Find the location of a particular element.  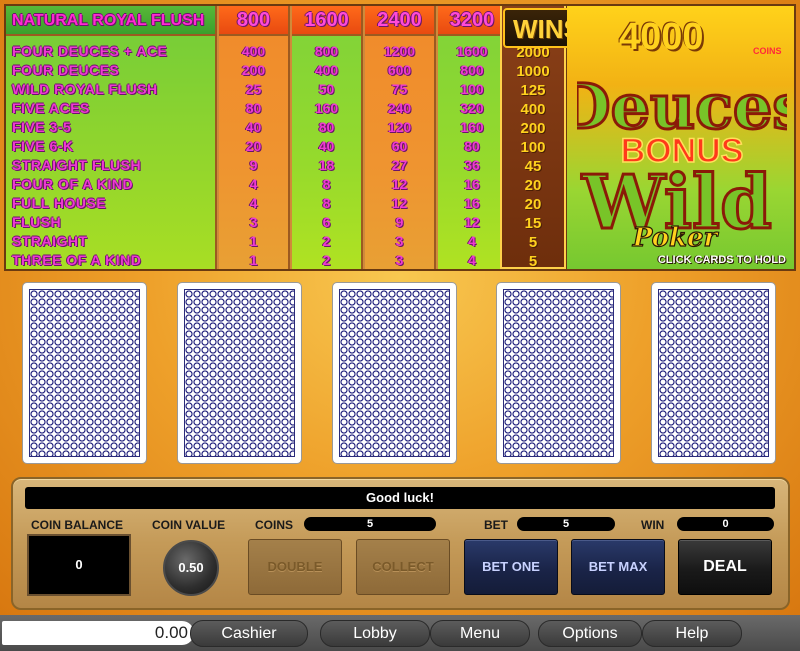

hold-hint: CLICK CARDS TO HOLD is located at coordinates (721, 260).